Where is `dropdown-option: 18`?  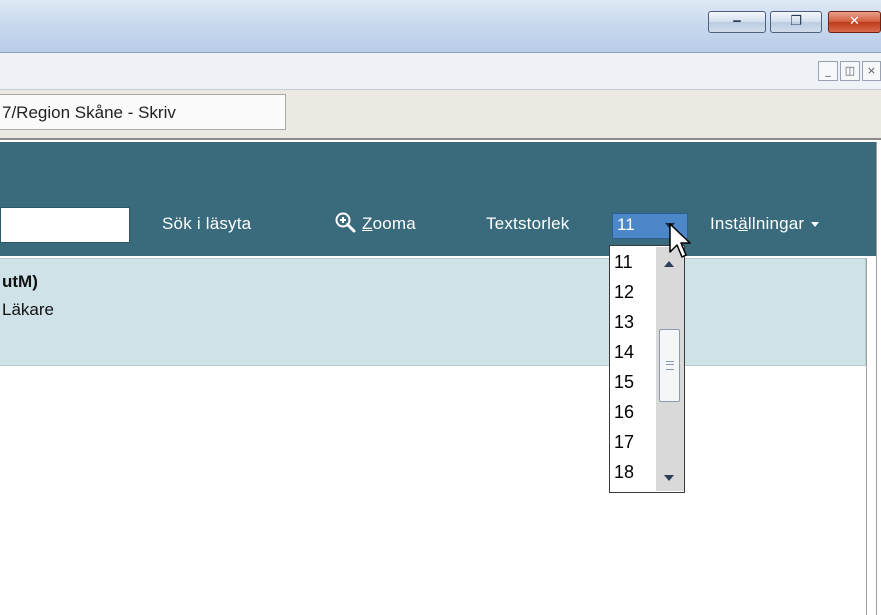 dropdown-option: 18 is located at coordinates (624, 472).